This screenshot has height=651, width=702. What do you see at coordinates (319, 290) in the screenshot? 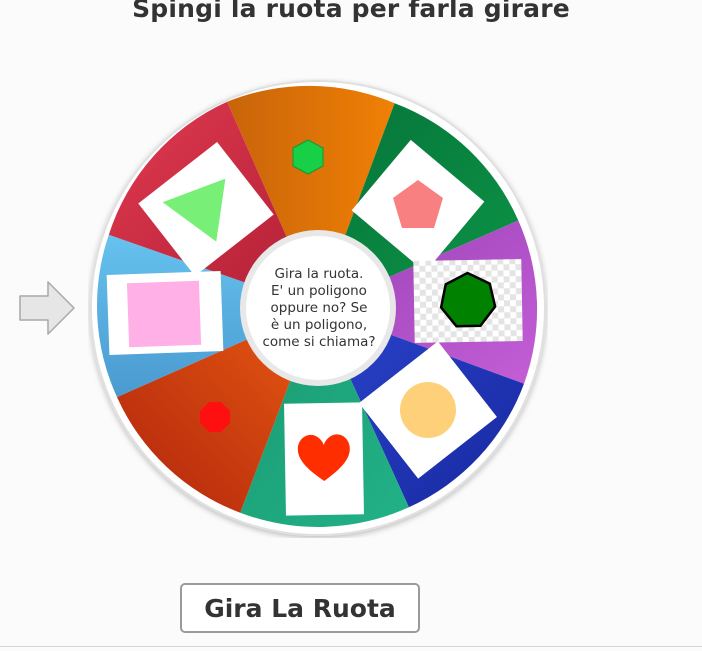
I see `question-line: E' un poligono` at bounding box center [319, 290].